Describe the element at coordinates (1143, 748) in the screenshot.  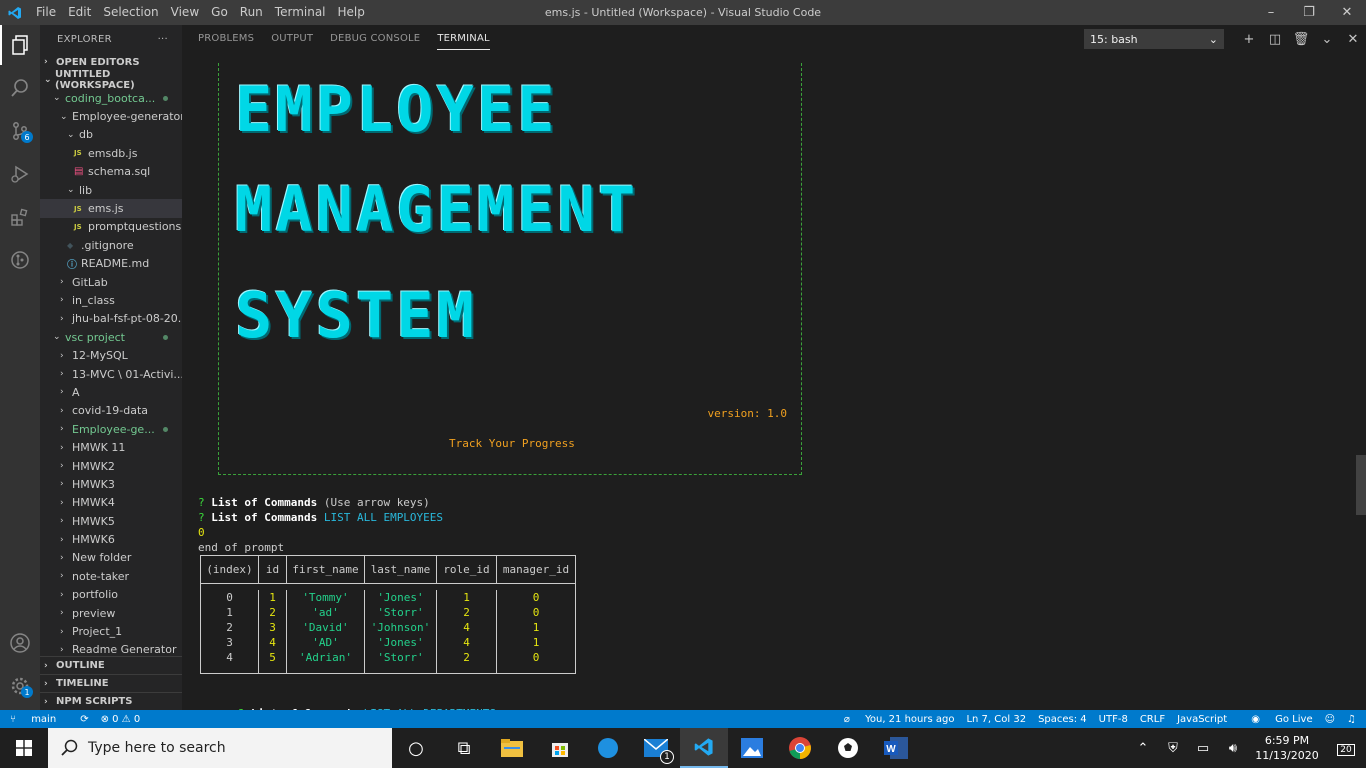
I see `chevron-up-icon: ⌃` at that location.